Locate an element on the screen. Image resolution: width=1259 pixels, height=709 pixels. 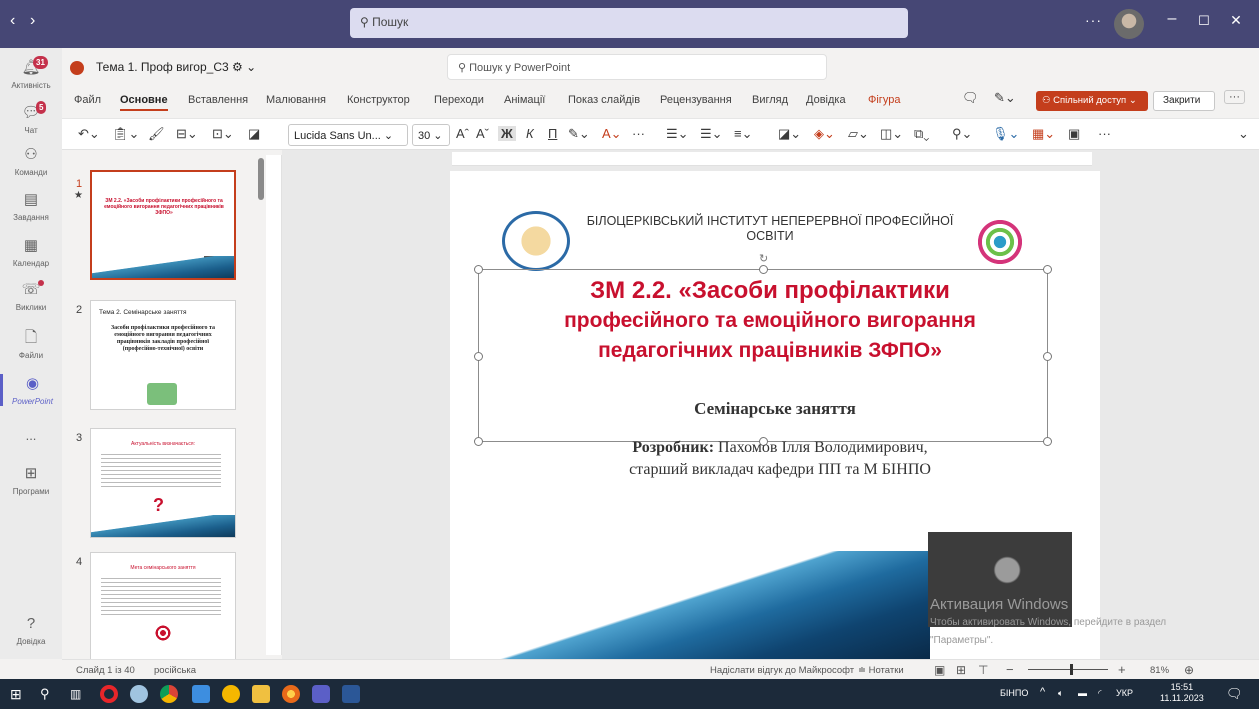
find-icon: ⚲⌄ is located at coordinates (962, 134).